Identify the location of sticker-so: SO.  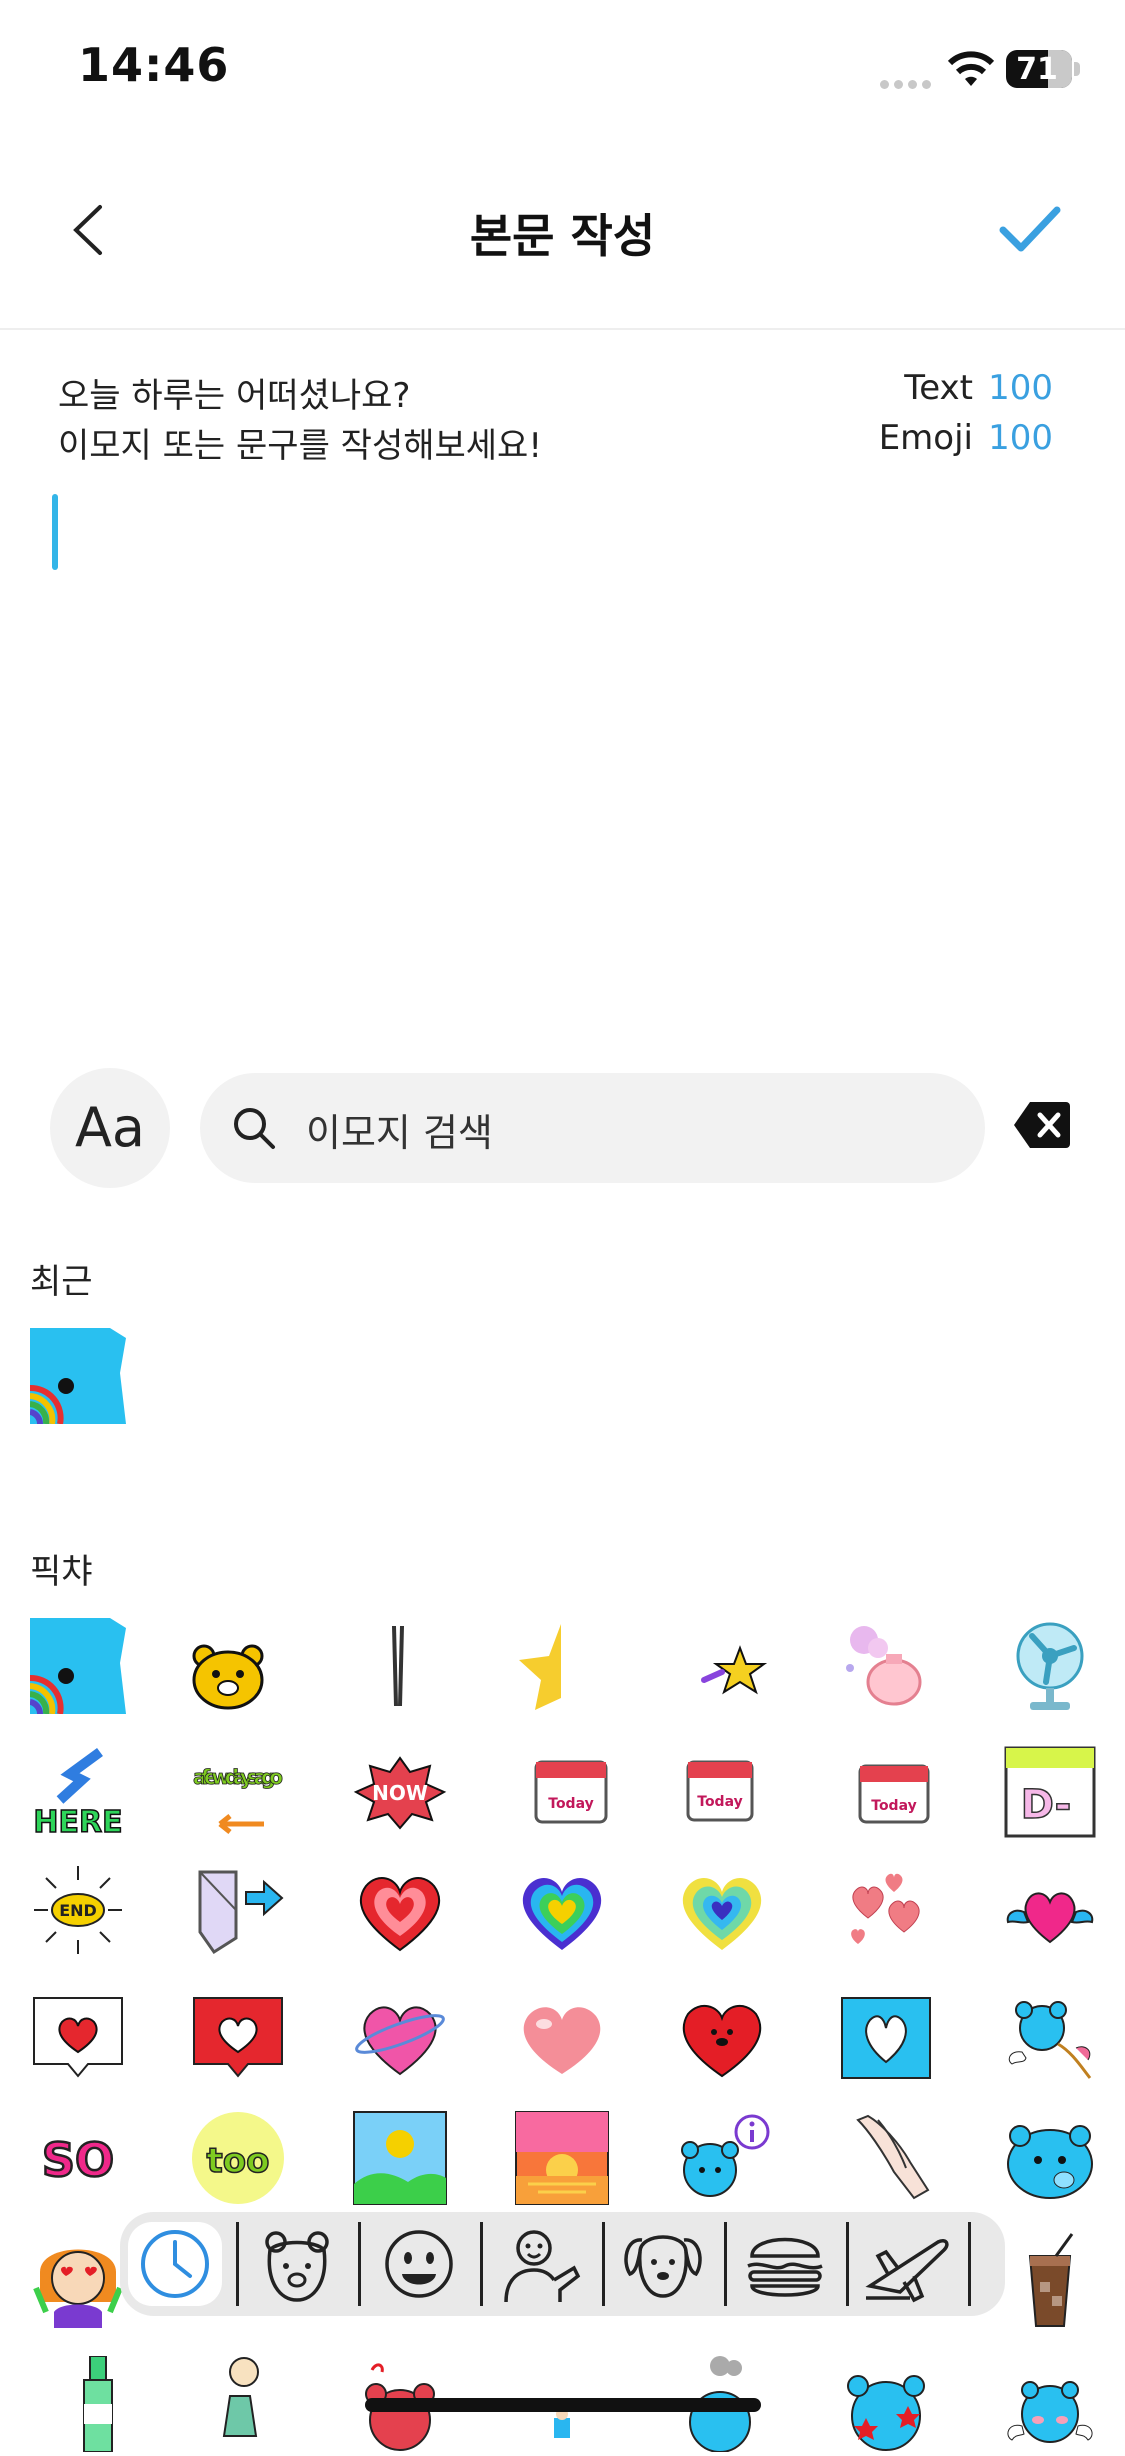
(78, 2158).